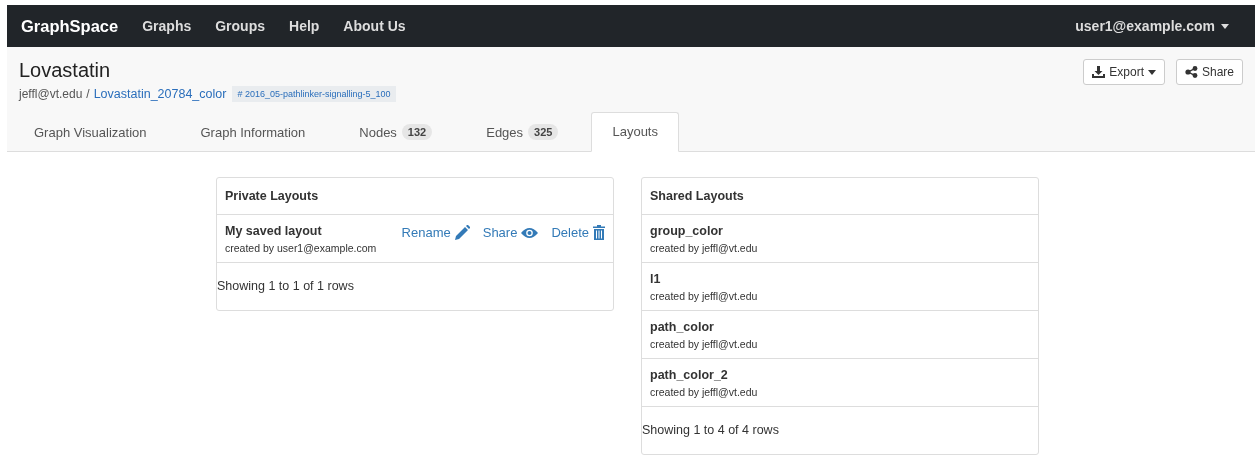  What do you see at coordinates (65, 70) in the screenshot?
I see `graph-title: Lovastatin` at bounding box center [65, 70].